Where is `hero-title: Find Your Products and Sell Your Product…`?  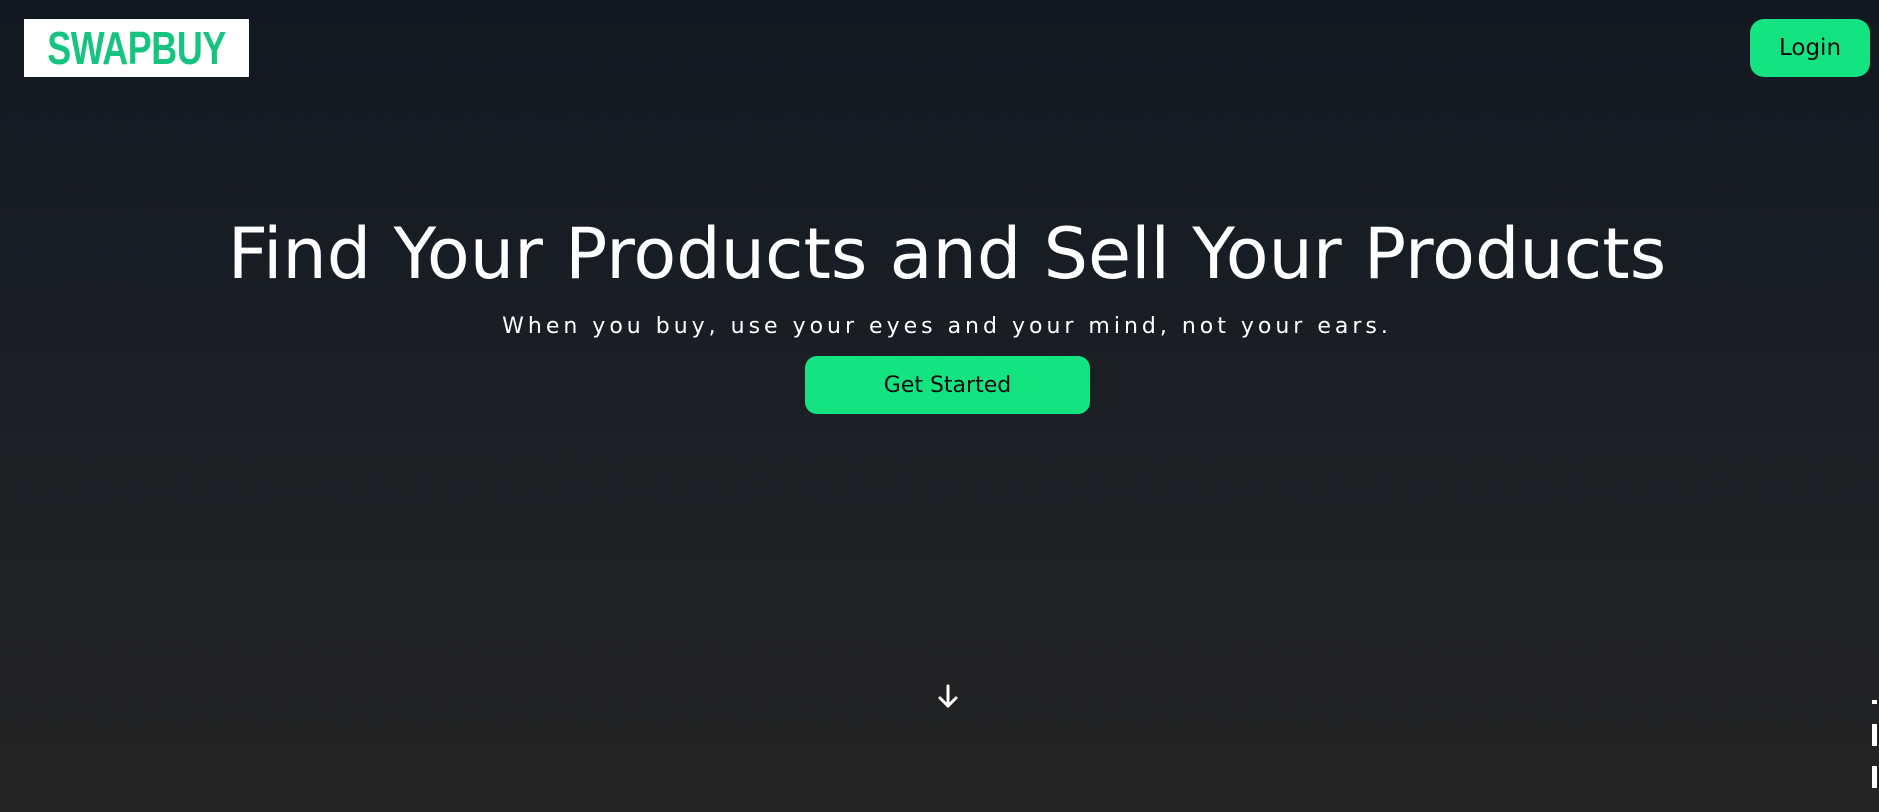 hero-title: Find Your Products and Sell Your Product… is located at coordinates (947, 254).